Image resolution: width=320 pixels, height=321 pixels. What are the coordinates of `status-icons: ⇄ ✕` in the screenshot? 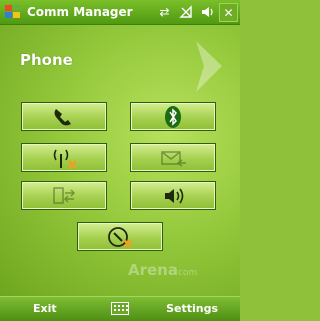 It's located at (197, 12).